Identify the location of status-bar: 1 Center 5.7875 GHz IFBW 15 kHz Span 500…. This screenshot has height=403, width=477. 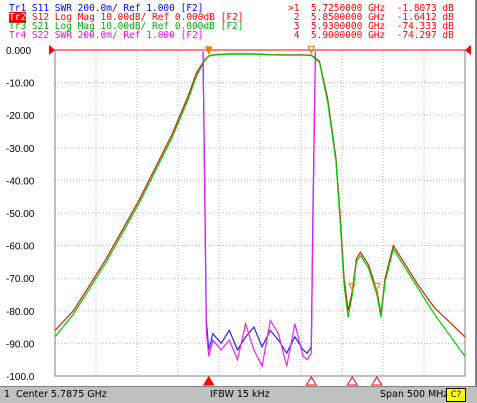
(238, 394).